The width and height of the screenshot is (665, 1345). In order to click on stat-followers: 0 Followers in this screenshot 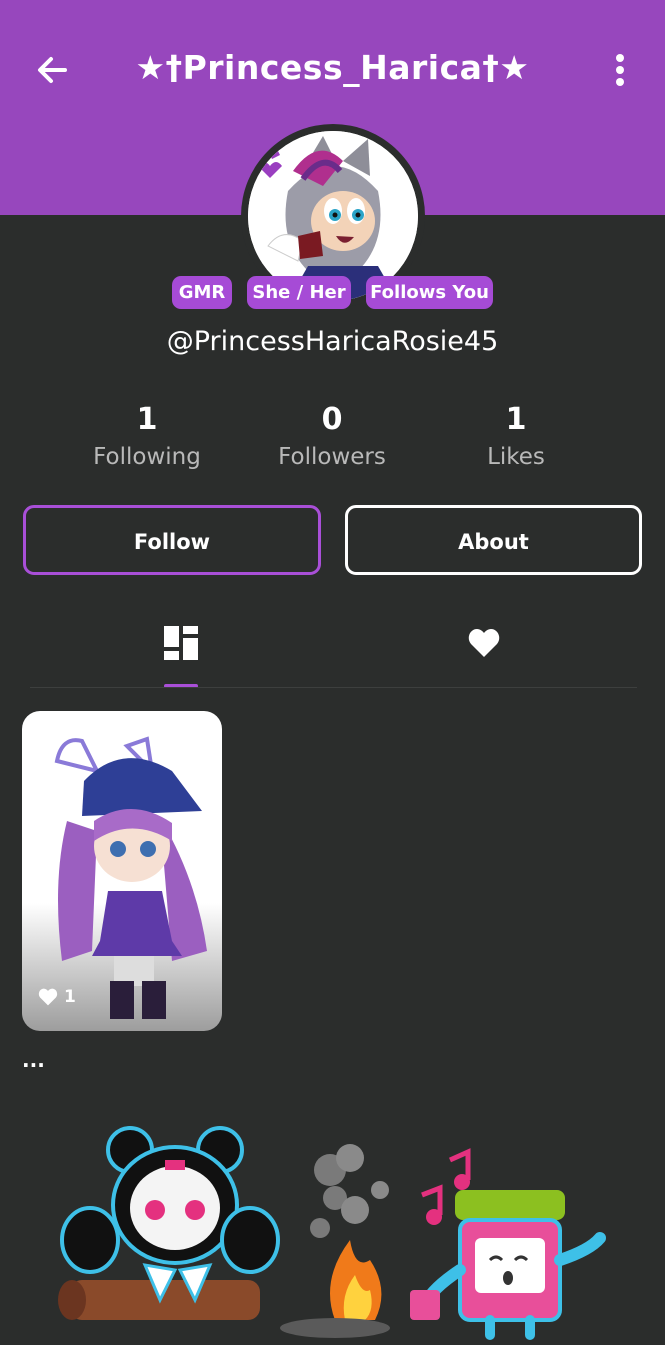, I will do `click(332, 436)`.